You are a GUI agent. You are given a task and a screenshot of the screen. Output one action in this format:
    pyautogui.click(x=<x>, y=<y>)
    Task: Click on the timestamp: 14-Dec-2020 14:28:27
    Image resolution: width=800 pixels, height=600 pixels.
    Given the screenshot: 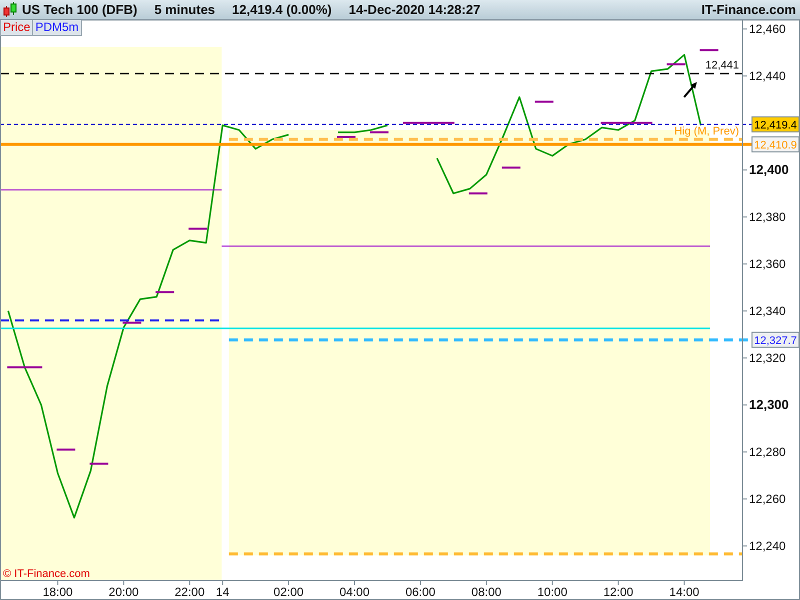 What is the action you would take?
    pyautogui.click(x=414, y=9)
    